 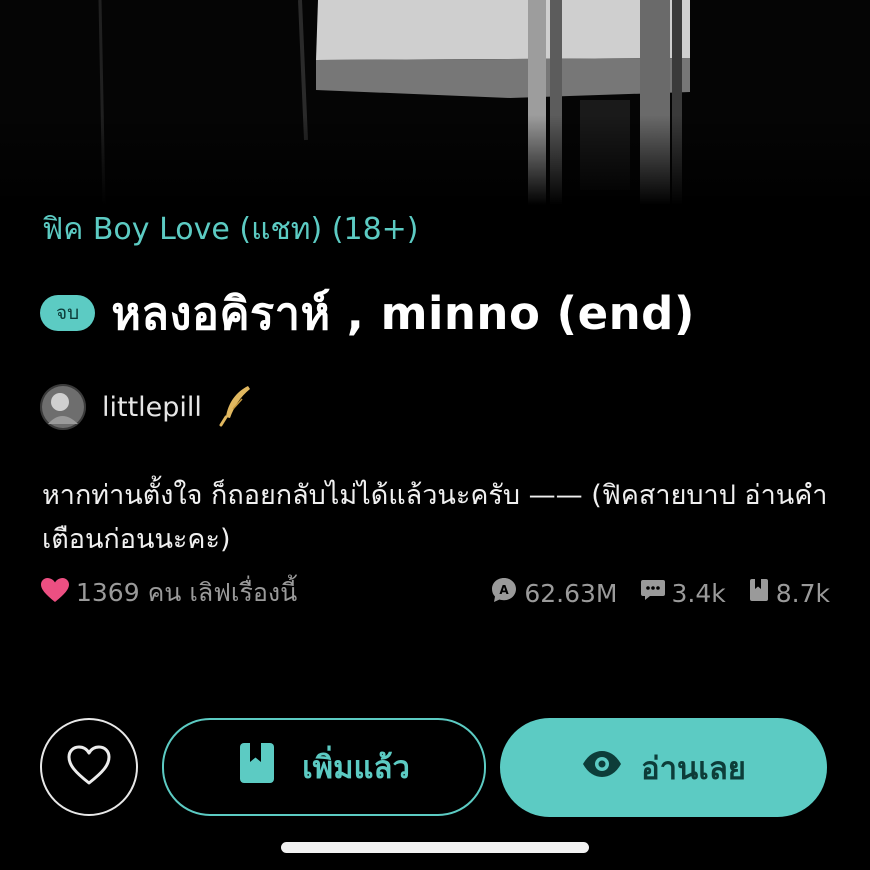 I want to click on views-count: 62.63M, so click(x=571, y=593).